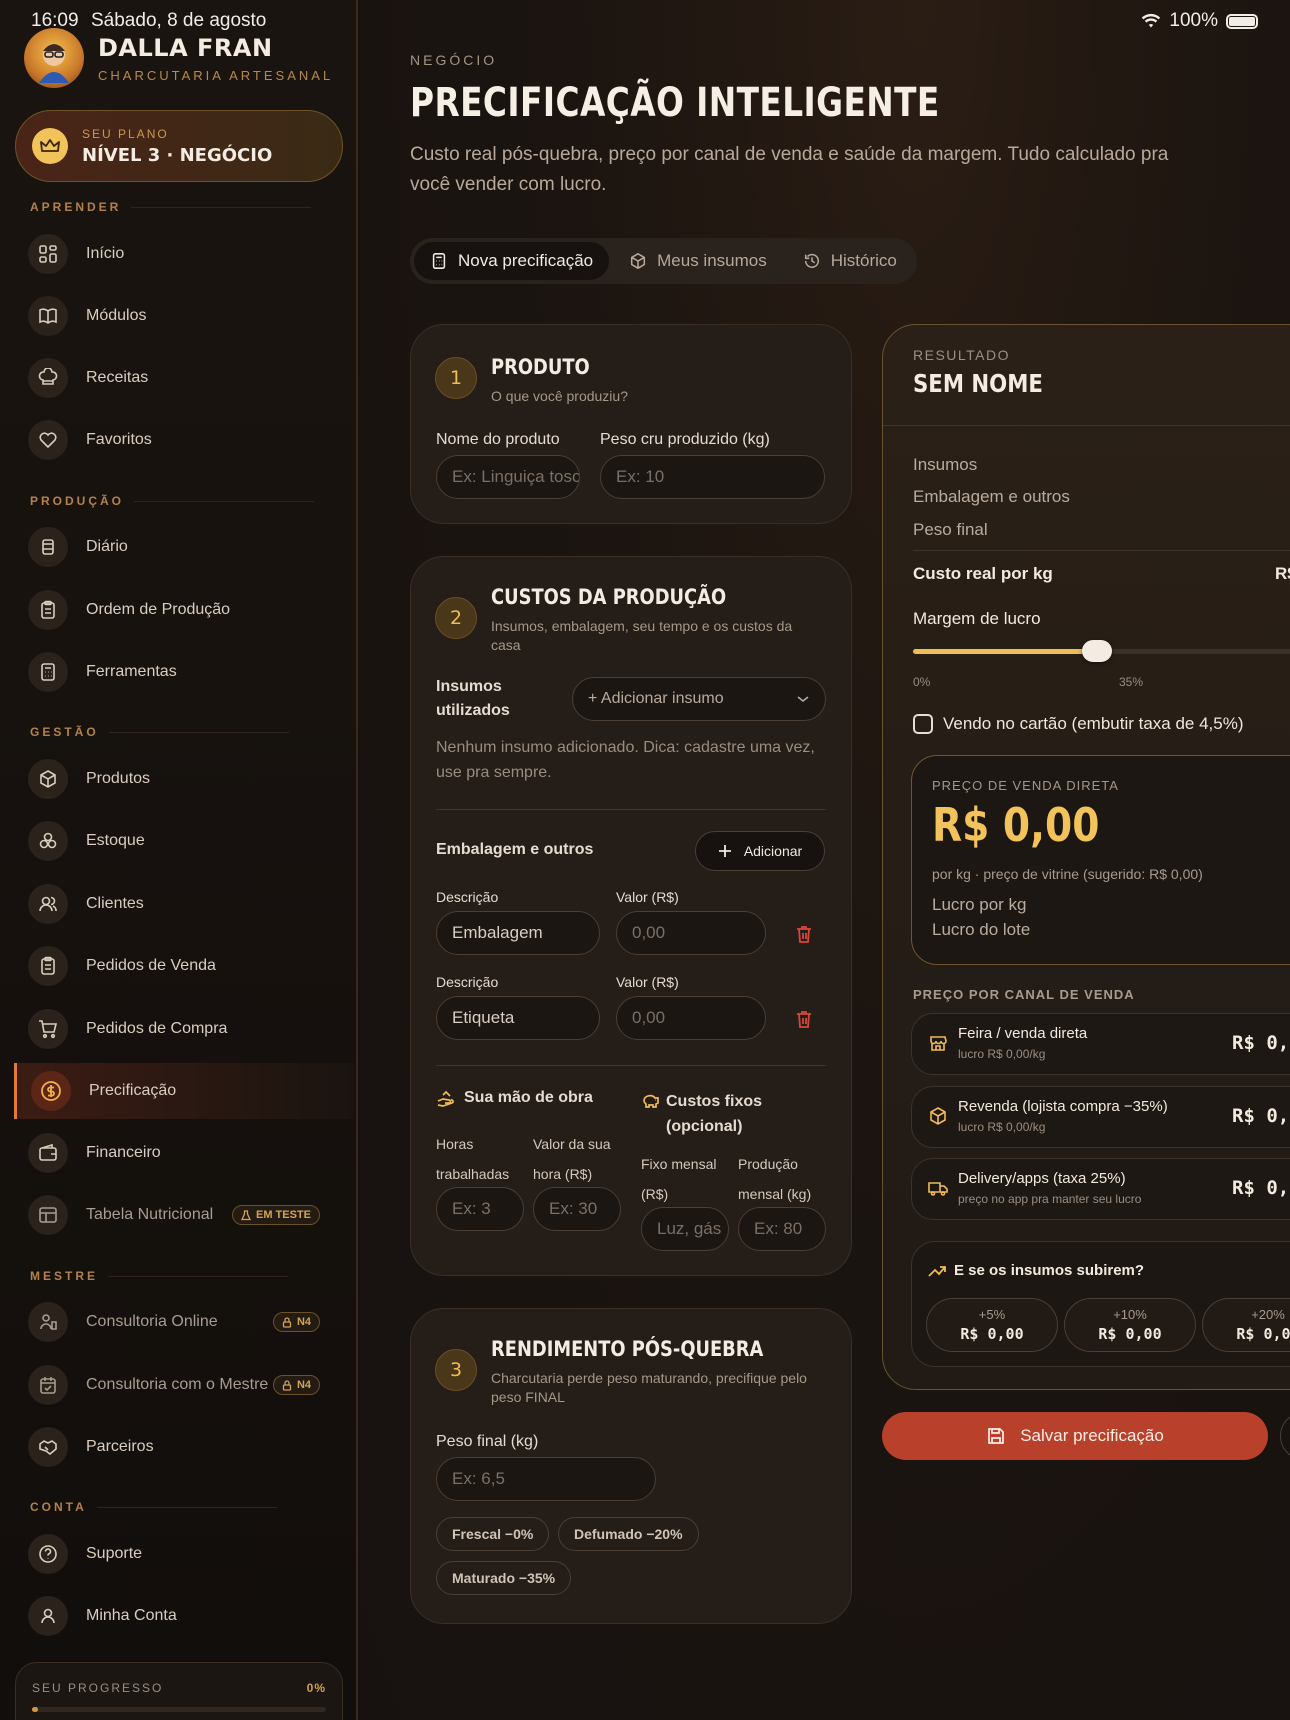 The image size is (1290, 1720). What do you see at coordinates (850, 261) in the screenshot?
I see `tab-historico: Histórico` at bounding box center [850, 261].